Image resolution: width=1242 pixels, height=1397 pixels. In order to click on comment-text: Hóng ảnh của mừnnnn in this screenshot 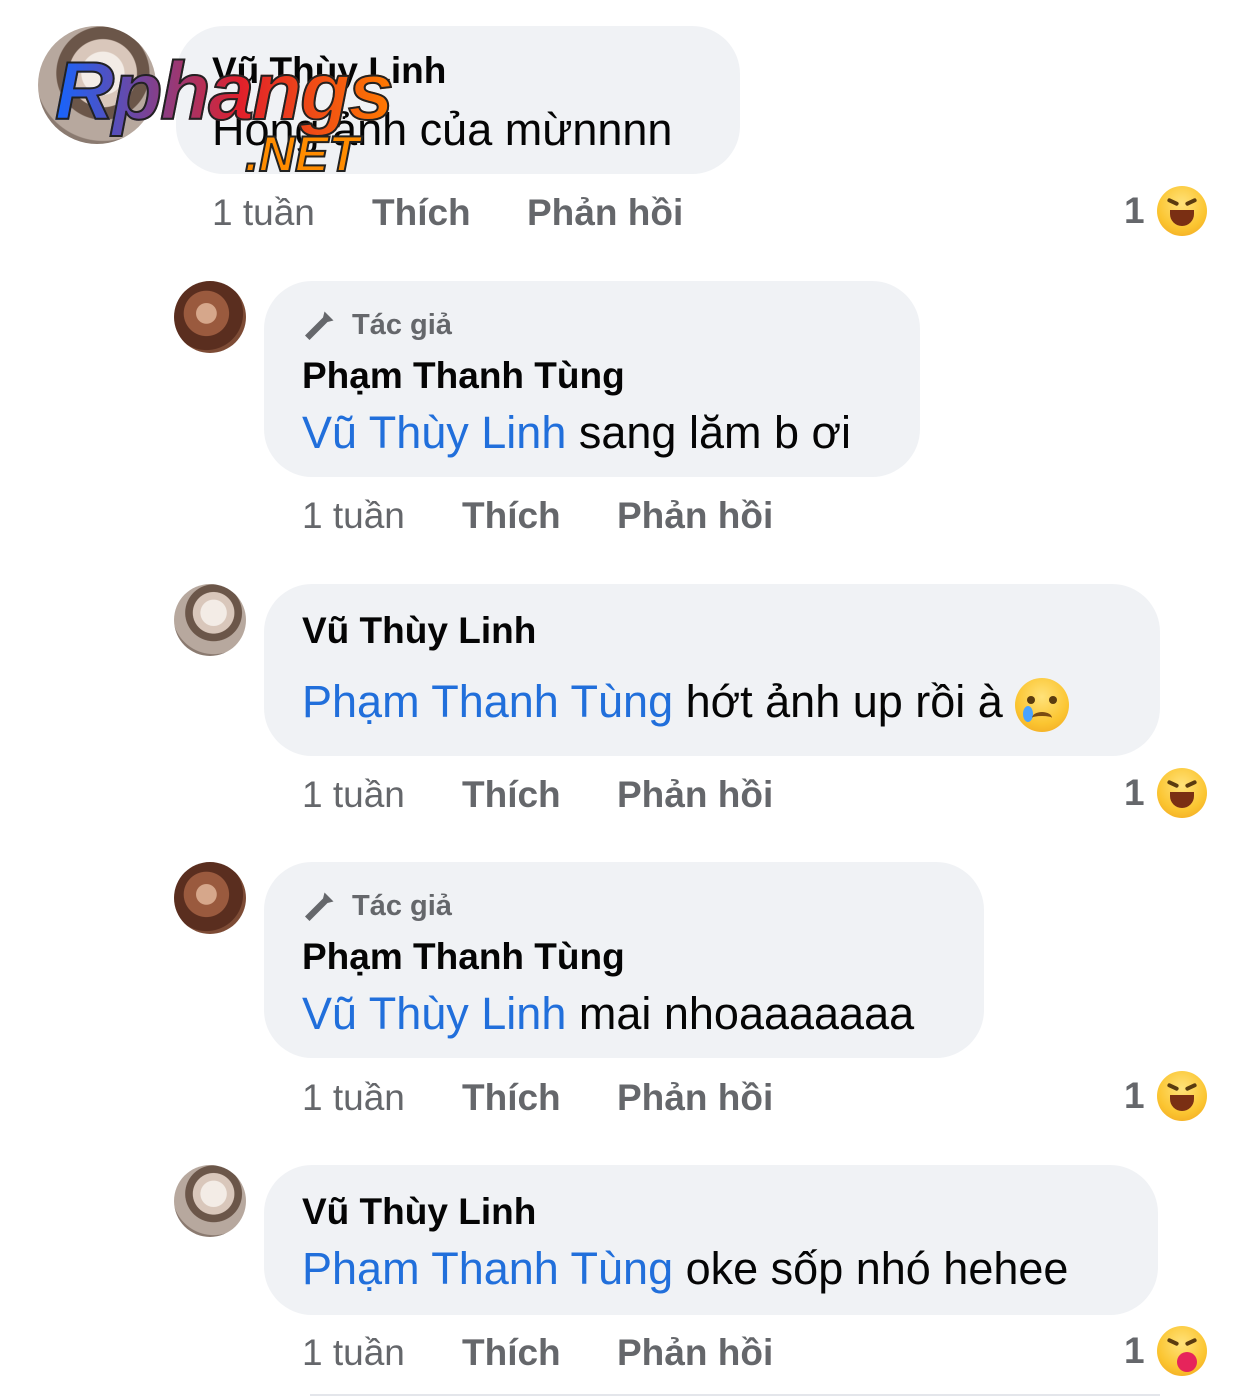, I will do `click(442, 130)`.